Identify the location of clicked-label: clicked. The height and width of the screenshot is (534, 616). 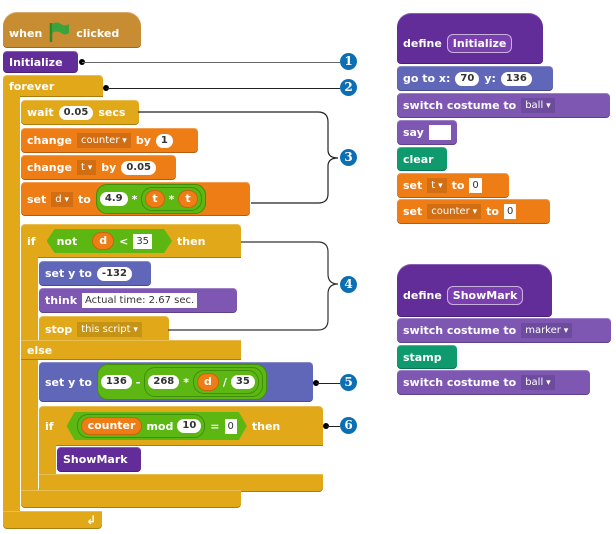
(98, 33).